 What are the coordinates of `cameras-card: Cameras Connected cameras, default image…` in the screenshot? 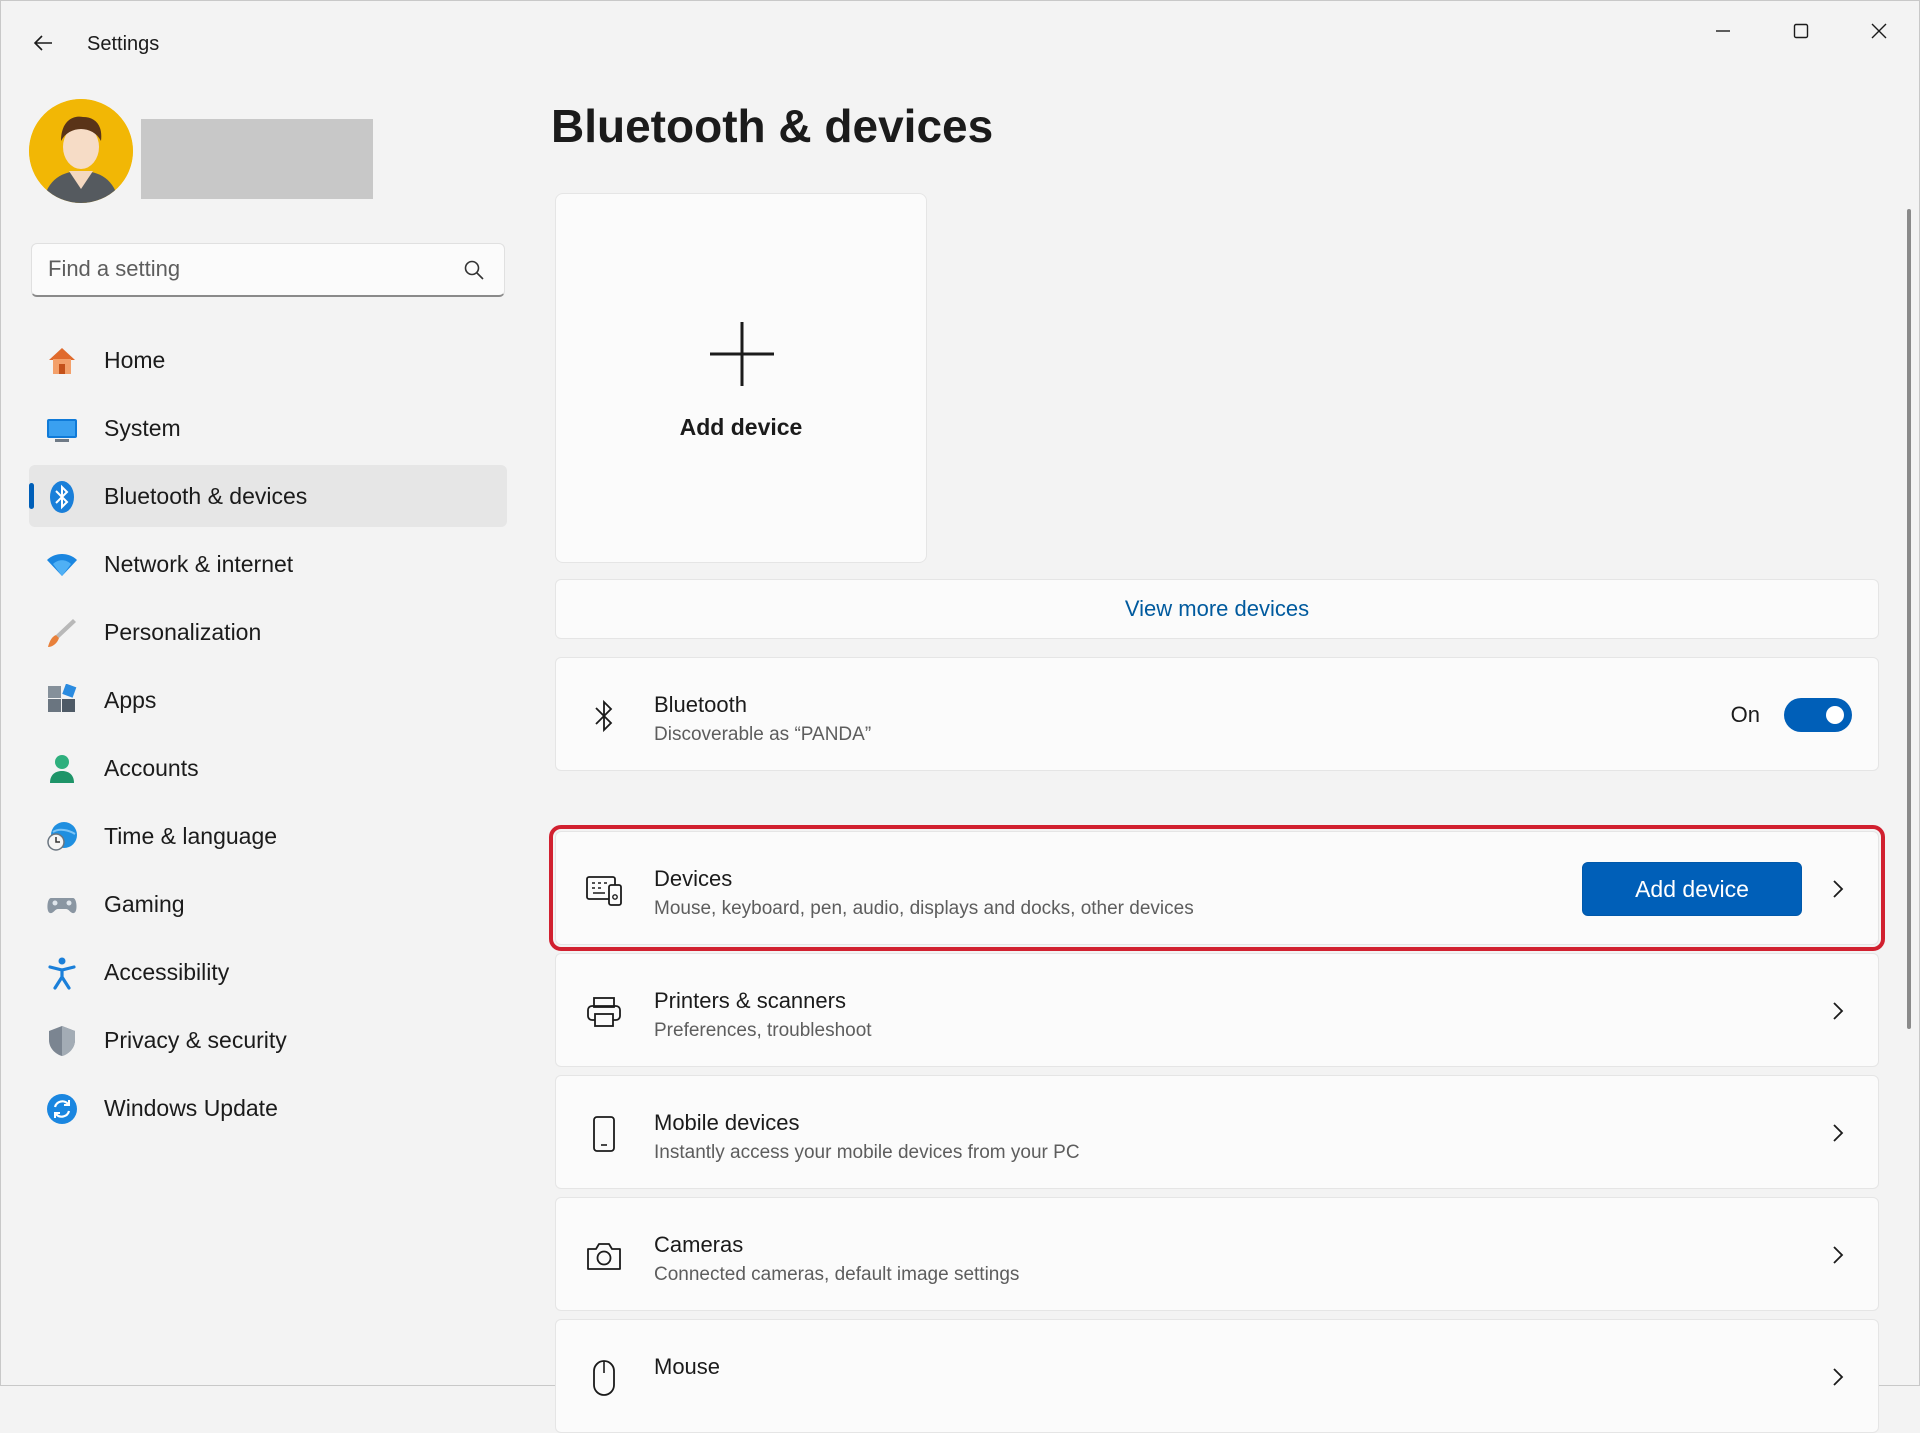 It's located at (1217, 1254).